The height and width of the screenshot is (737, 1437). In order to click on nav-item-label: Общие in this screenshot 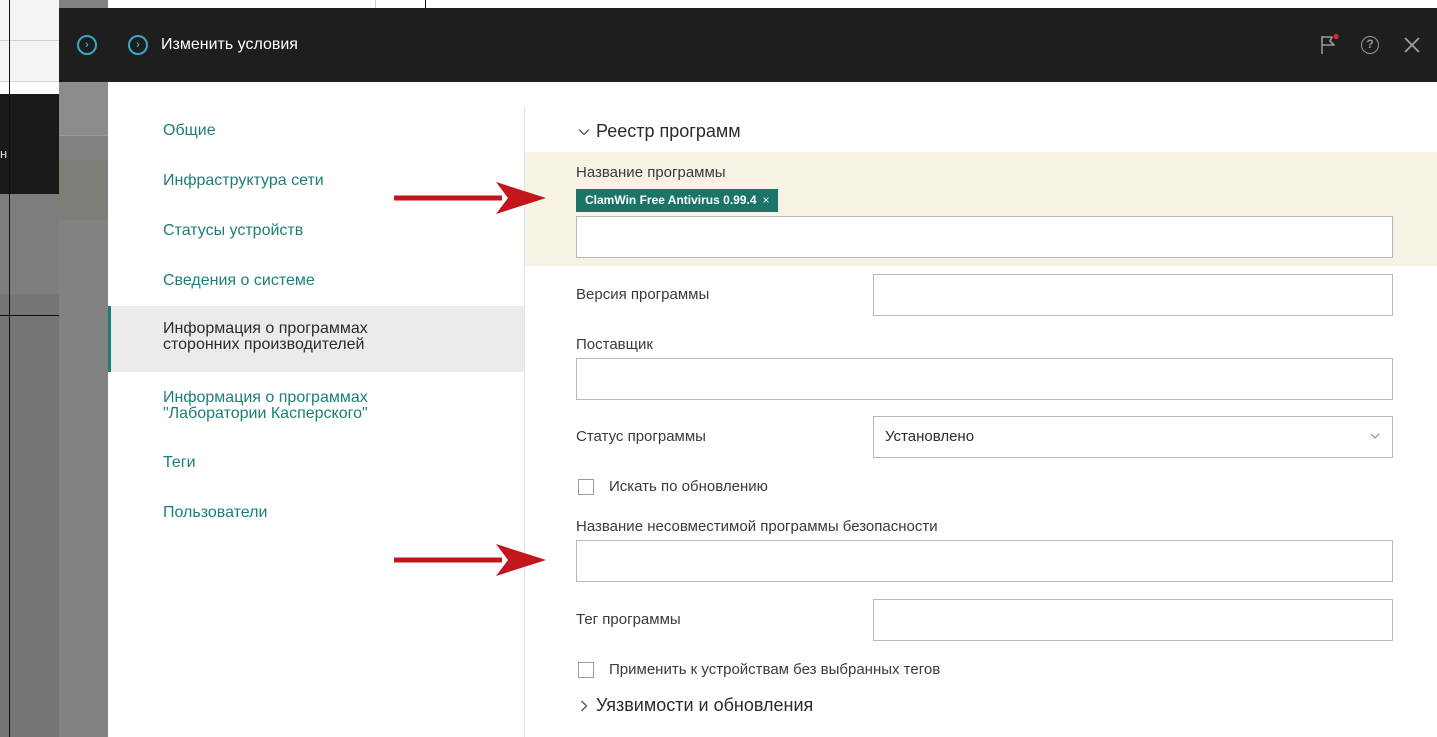, I will do `click(189, 130)`.